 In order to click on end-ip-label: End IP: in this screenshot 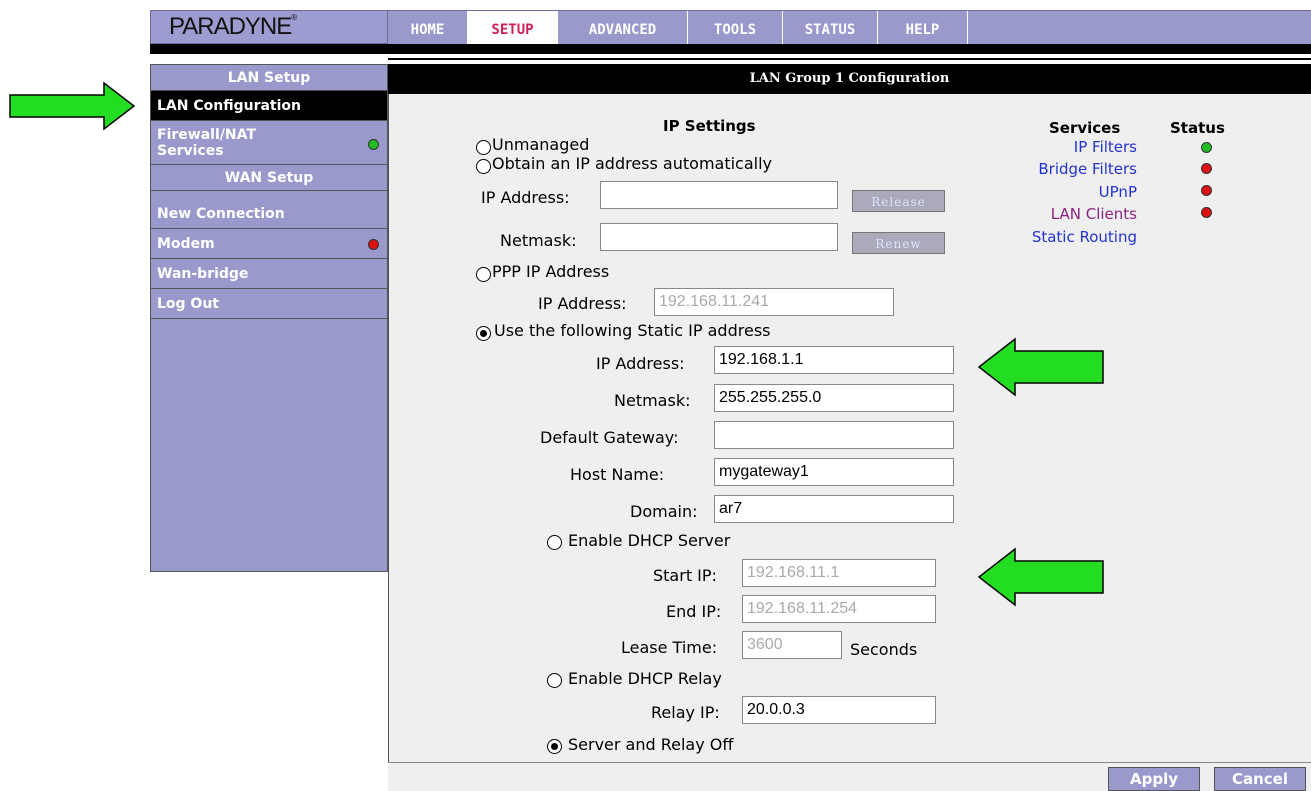, I will do `click(694, 611)`.